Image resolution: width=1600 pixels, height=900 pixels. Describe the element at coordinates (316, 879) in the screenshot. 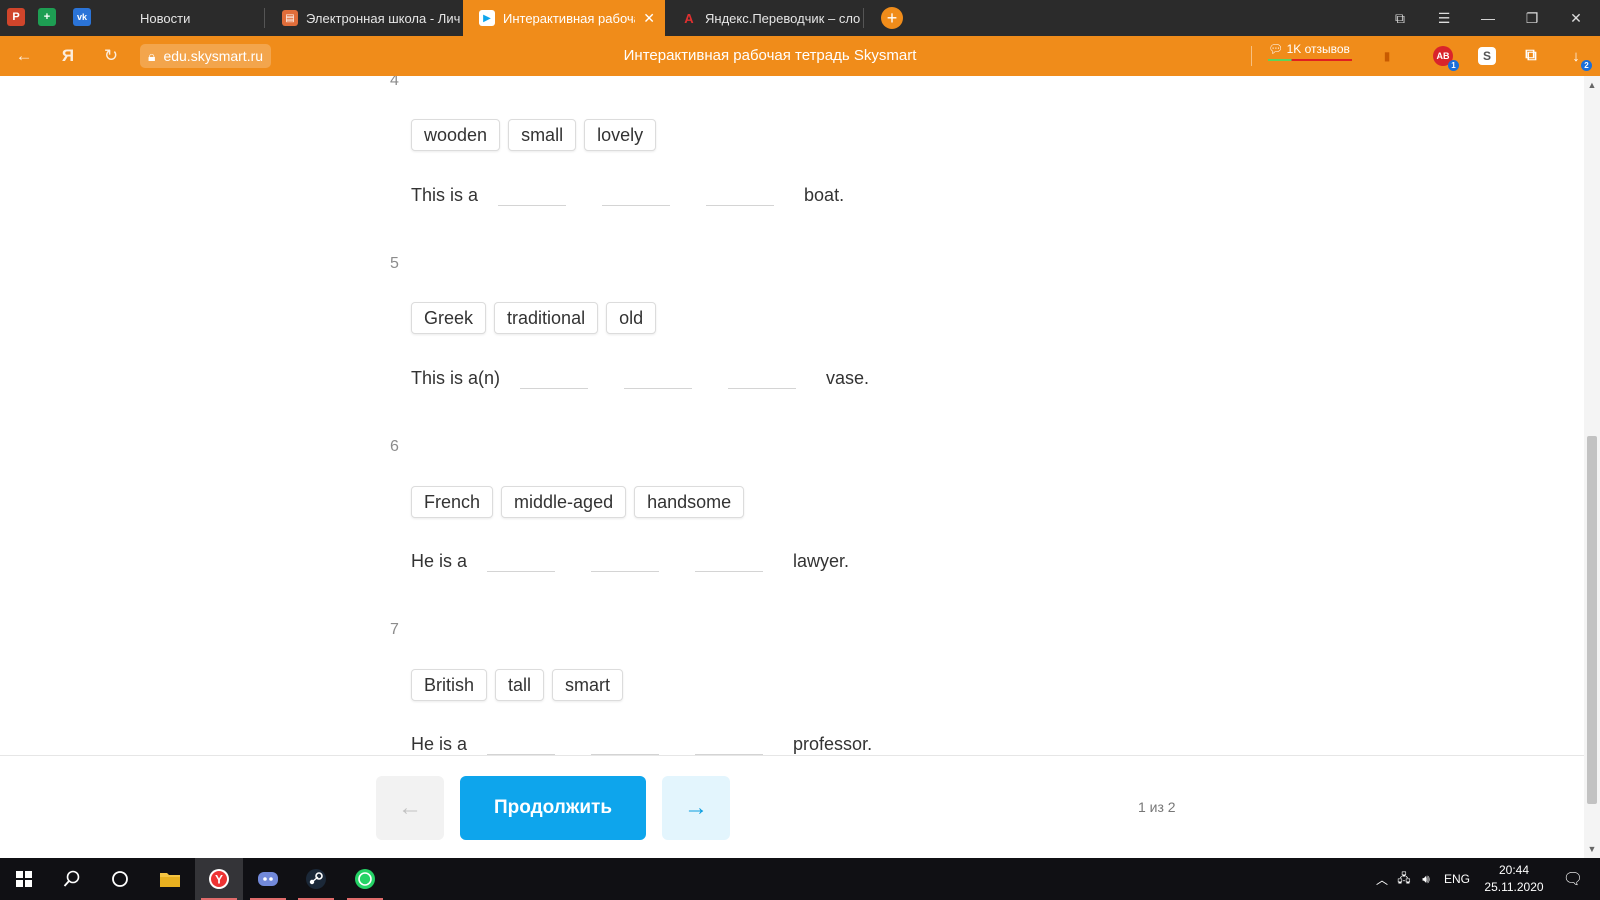

I see `taskbar-steam` at that location.